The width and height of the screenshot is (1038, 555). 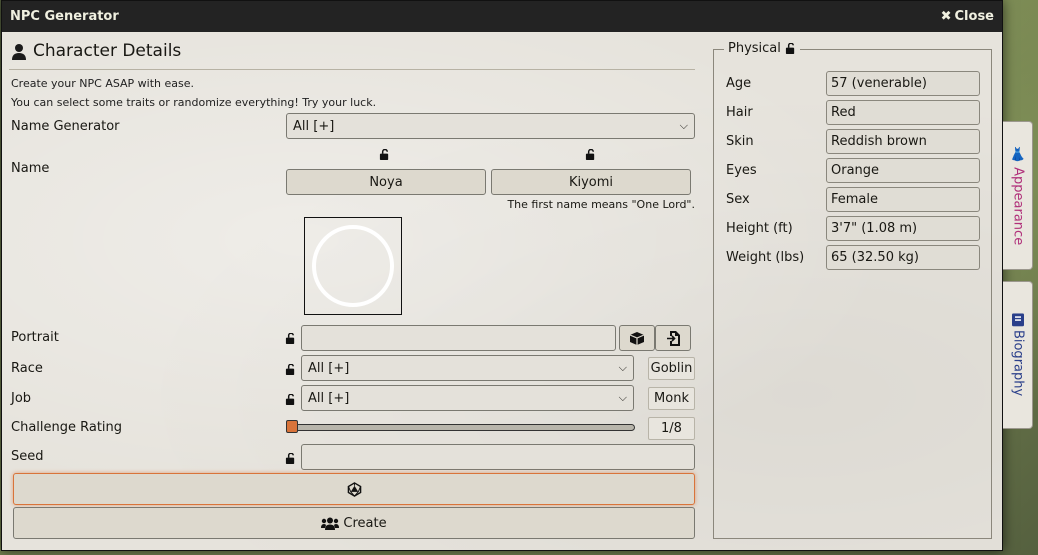 What do you see at coordinates (384, 154) in the screenshot?
I see `first-name-lock-icon` at bounding box center [384, 154].